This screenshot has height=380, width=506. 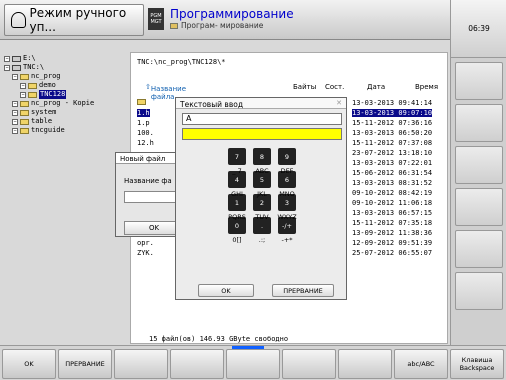 What do you see at coordinates (64, 58) in the screenshot?
I see `tree-item: − E:\` at bounding box center [64, 58].